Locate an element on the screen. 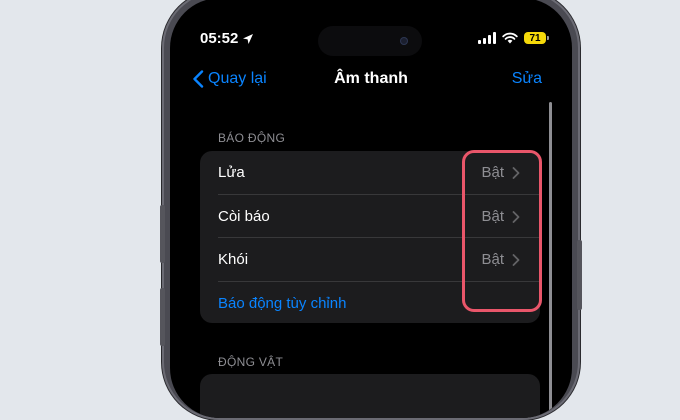 The image size is (680, 420). front-camera-icon is located at coordinates (404, 41).